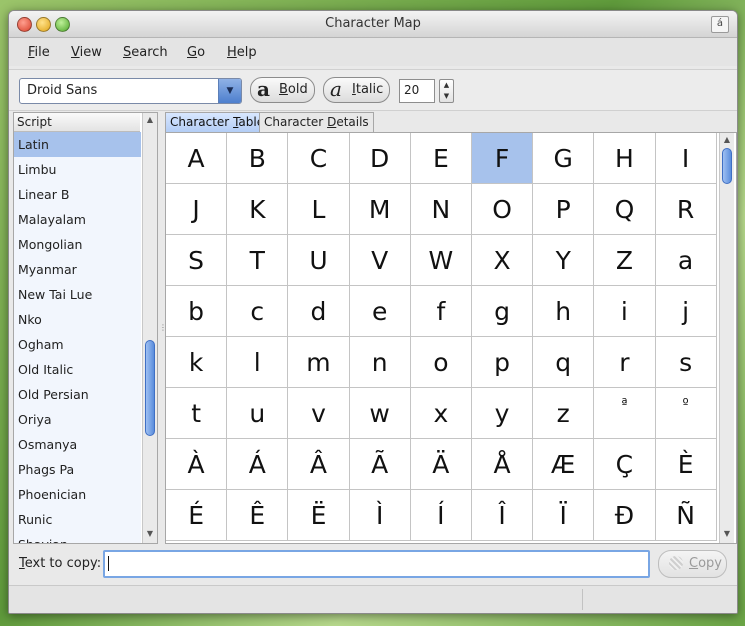 The image size is (745, 626). What do you see at coordinates (258, 515) in the screenshot?
I see `character-cell: Ê` at bounding box center [258, 515].